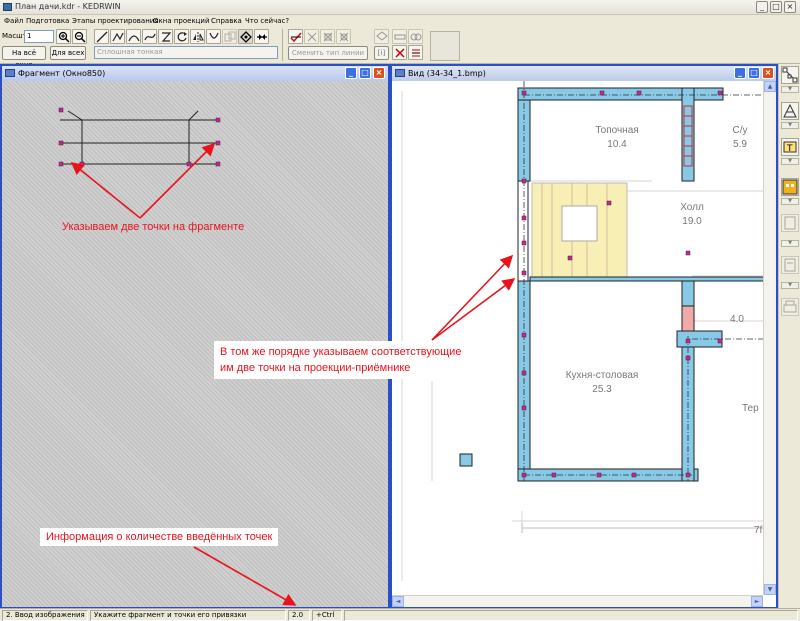  I want to click on palette-section-button, so click(790, 111).